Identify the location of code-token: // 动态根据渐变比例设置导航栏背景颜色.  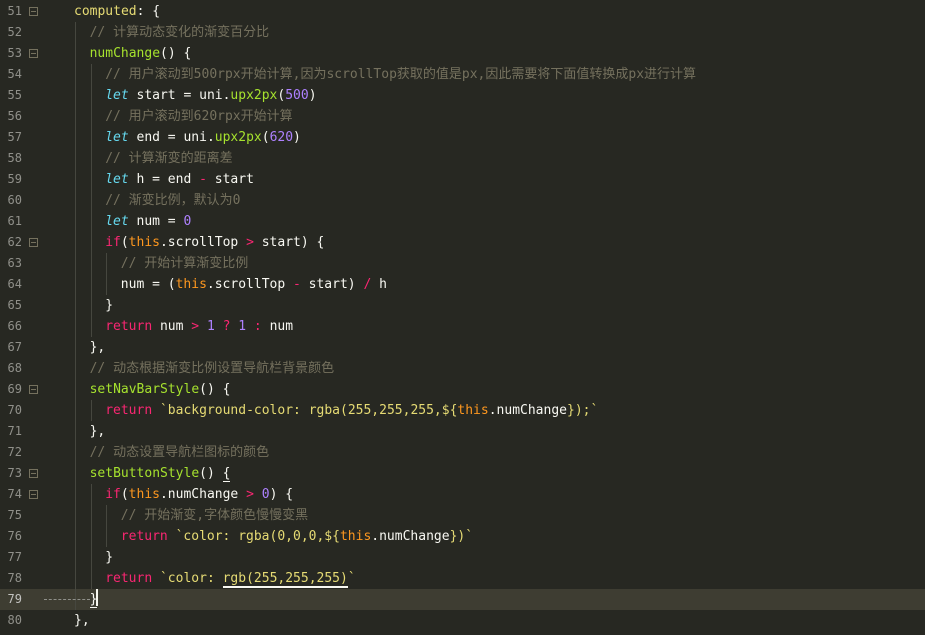
(212, 368).